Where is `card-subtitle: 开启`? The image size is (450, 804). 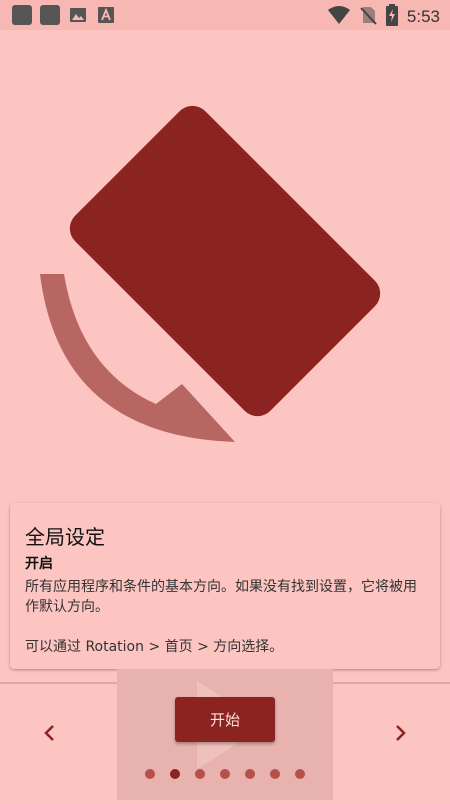
card-subtitle: 开启 is located at coordinates (39, 564).